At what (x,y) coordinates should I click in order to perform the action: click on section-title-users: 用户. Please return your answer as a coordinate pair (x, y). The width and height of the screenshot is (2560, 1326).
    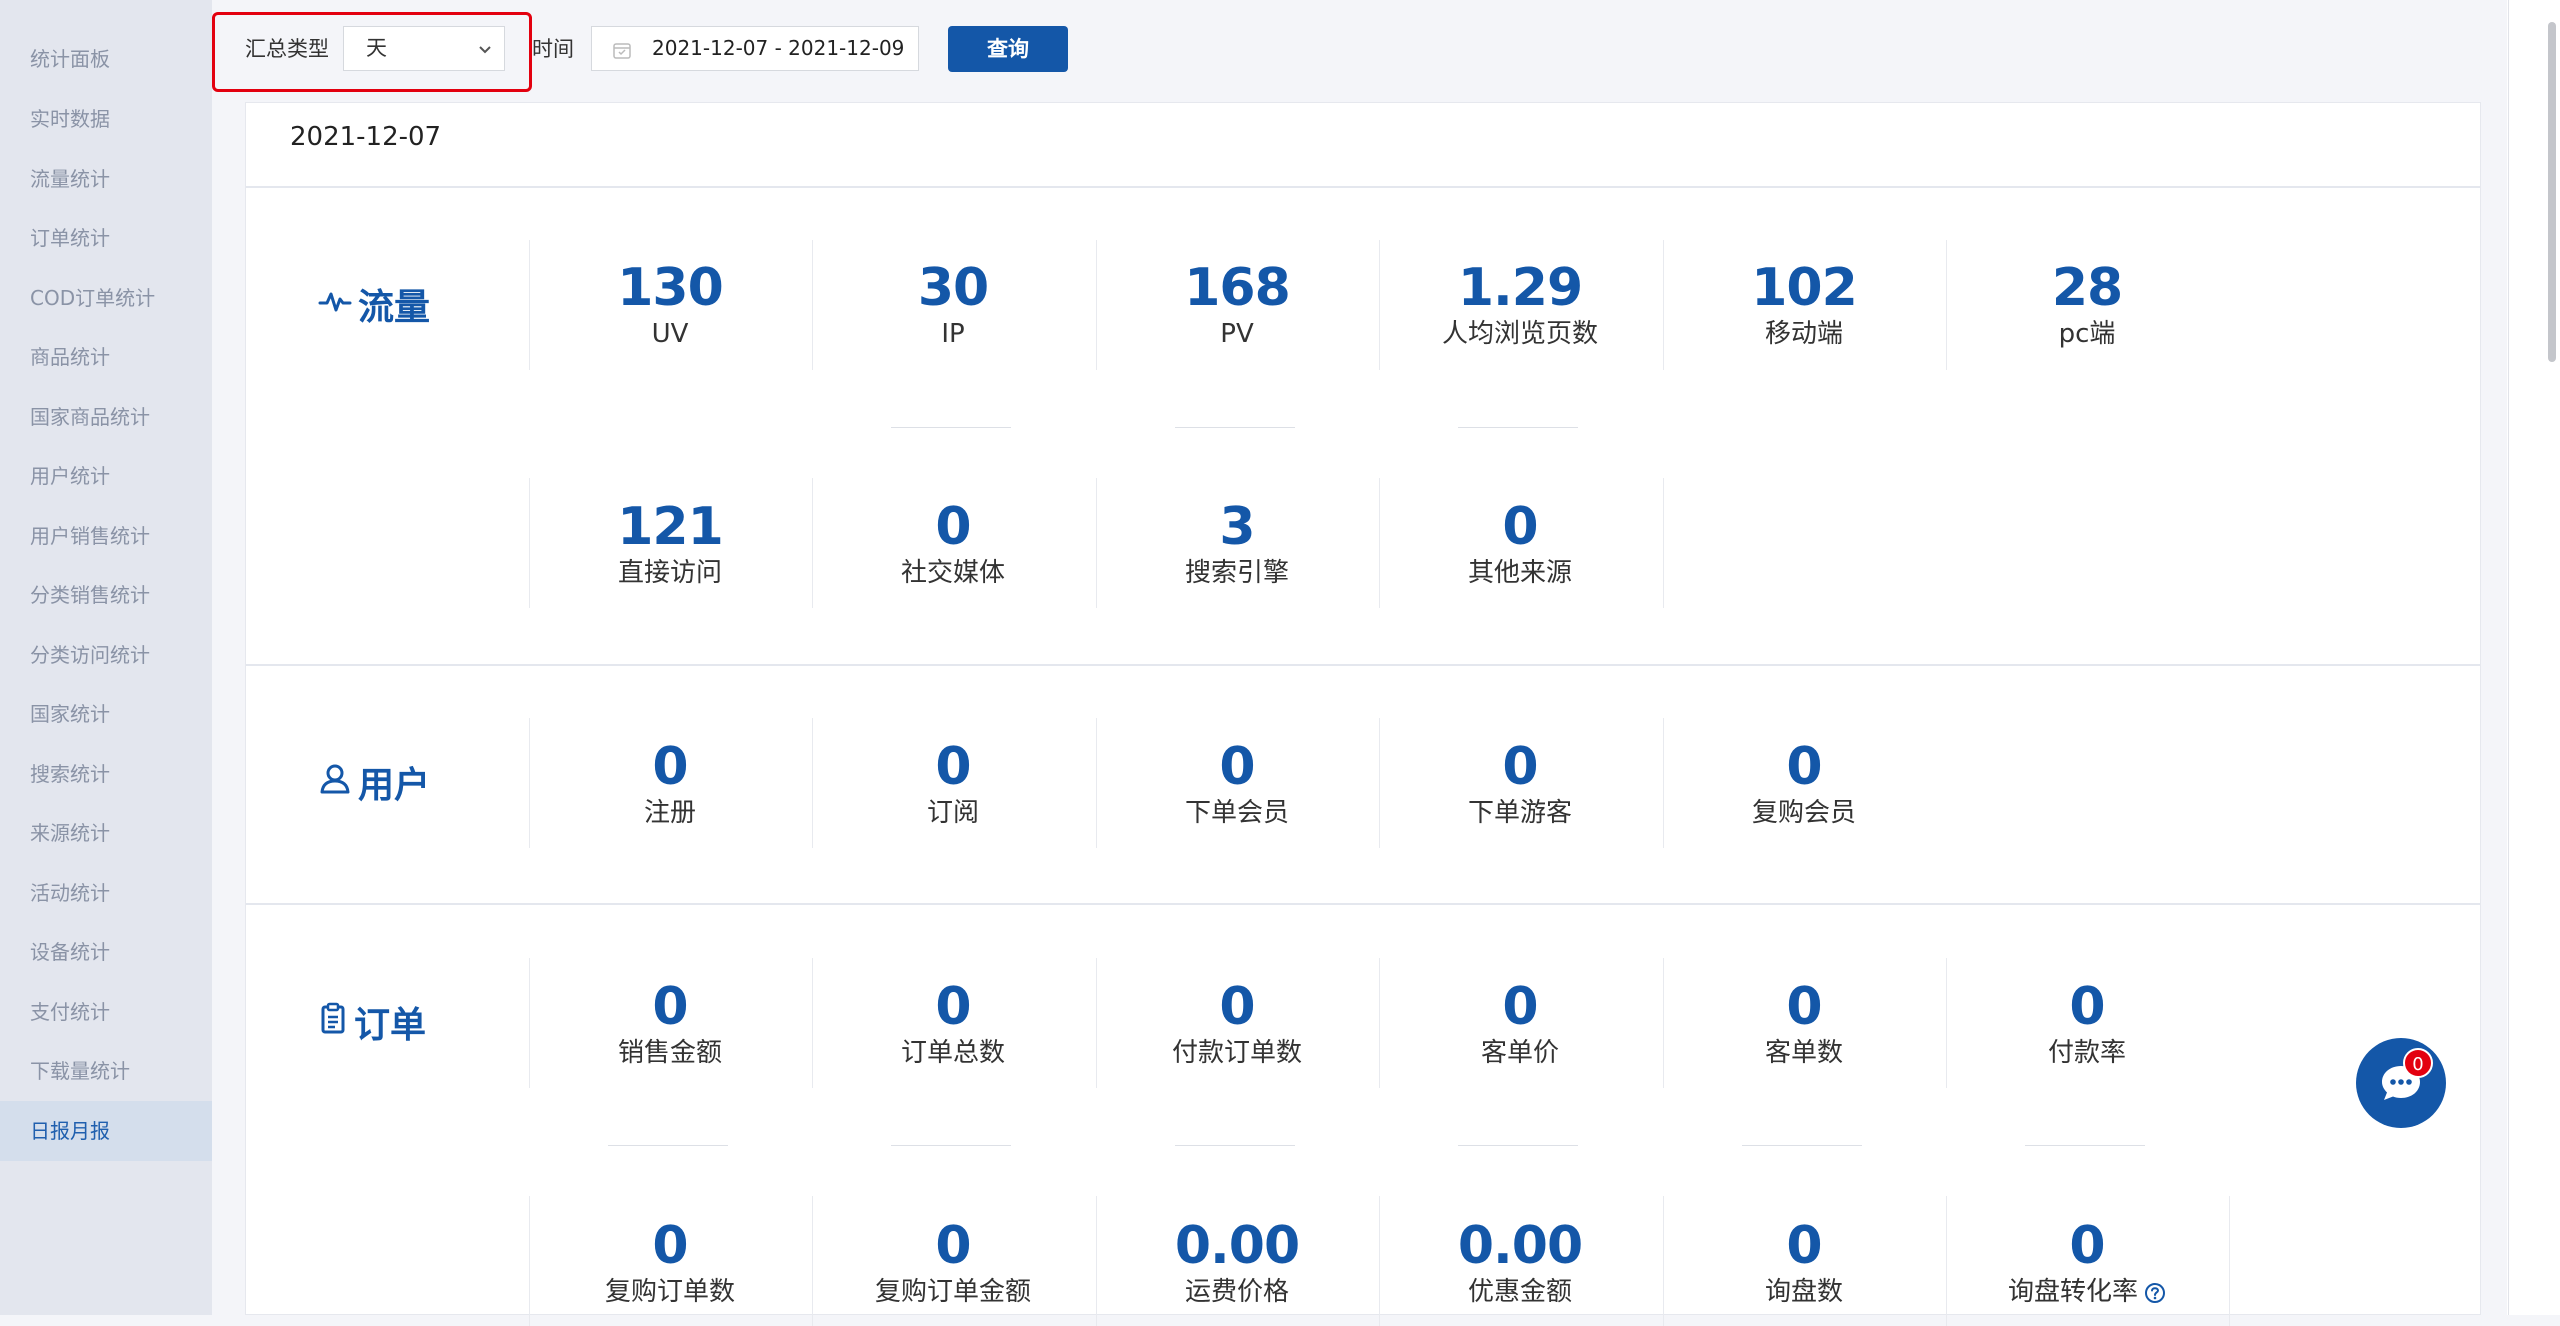
    Looking at the image, I should click on (374, 782).